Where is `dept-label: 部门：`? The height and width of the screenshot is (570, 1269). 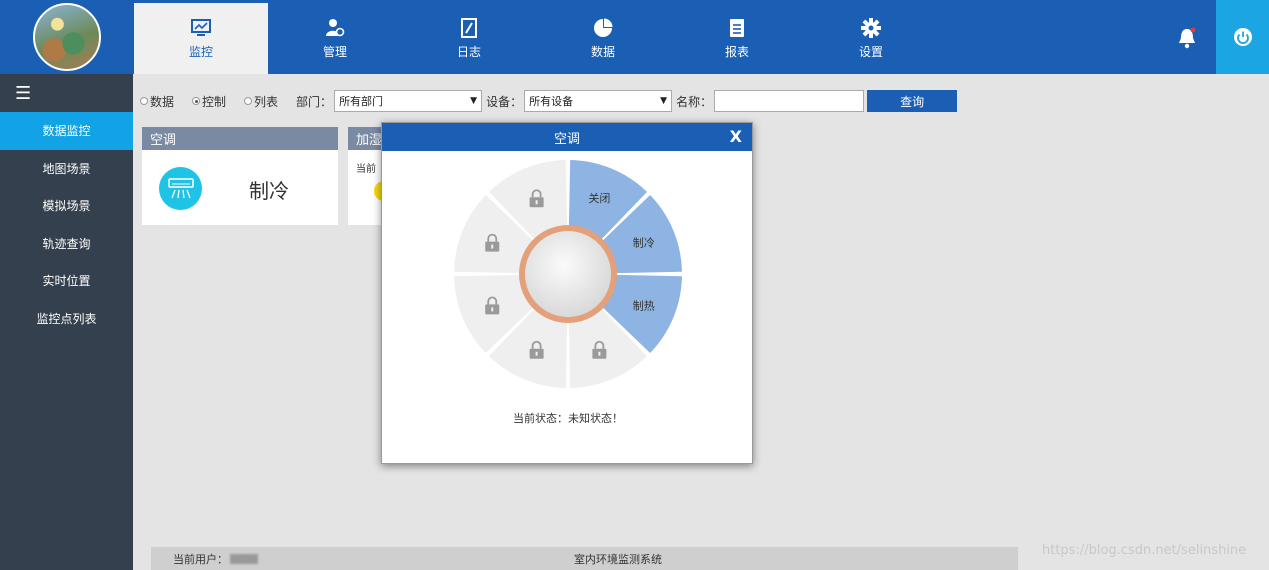 dept-label: 部门： is located at coordinates (314, 101).